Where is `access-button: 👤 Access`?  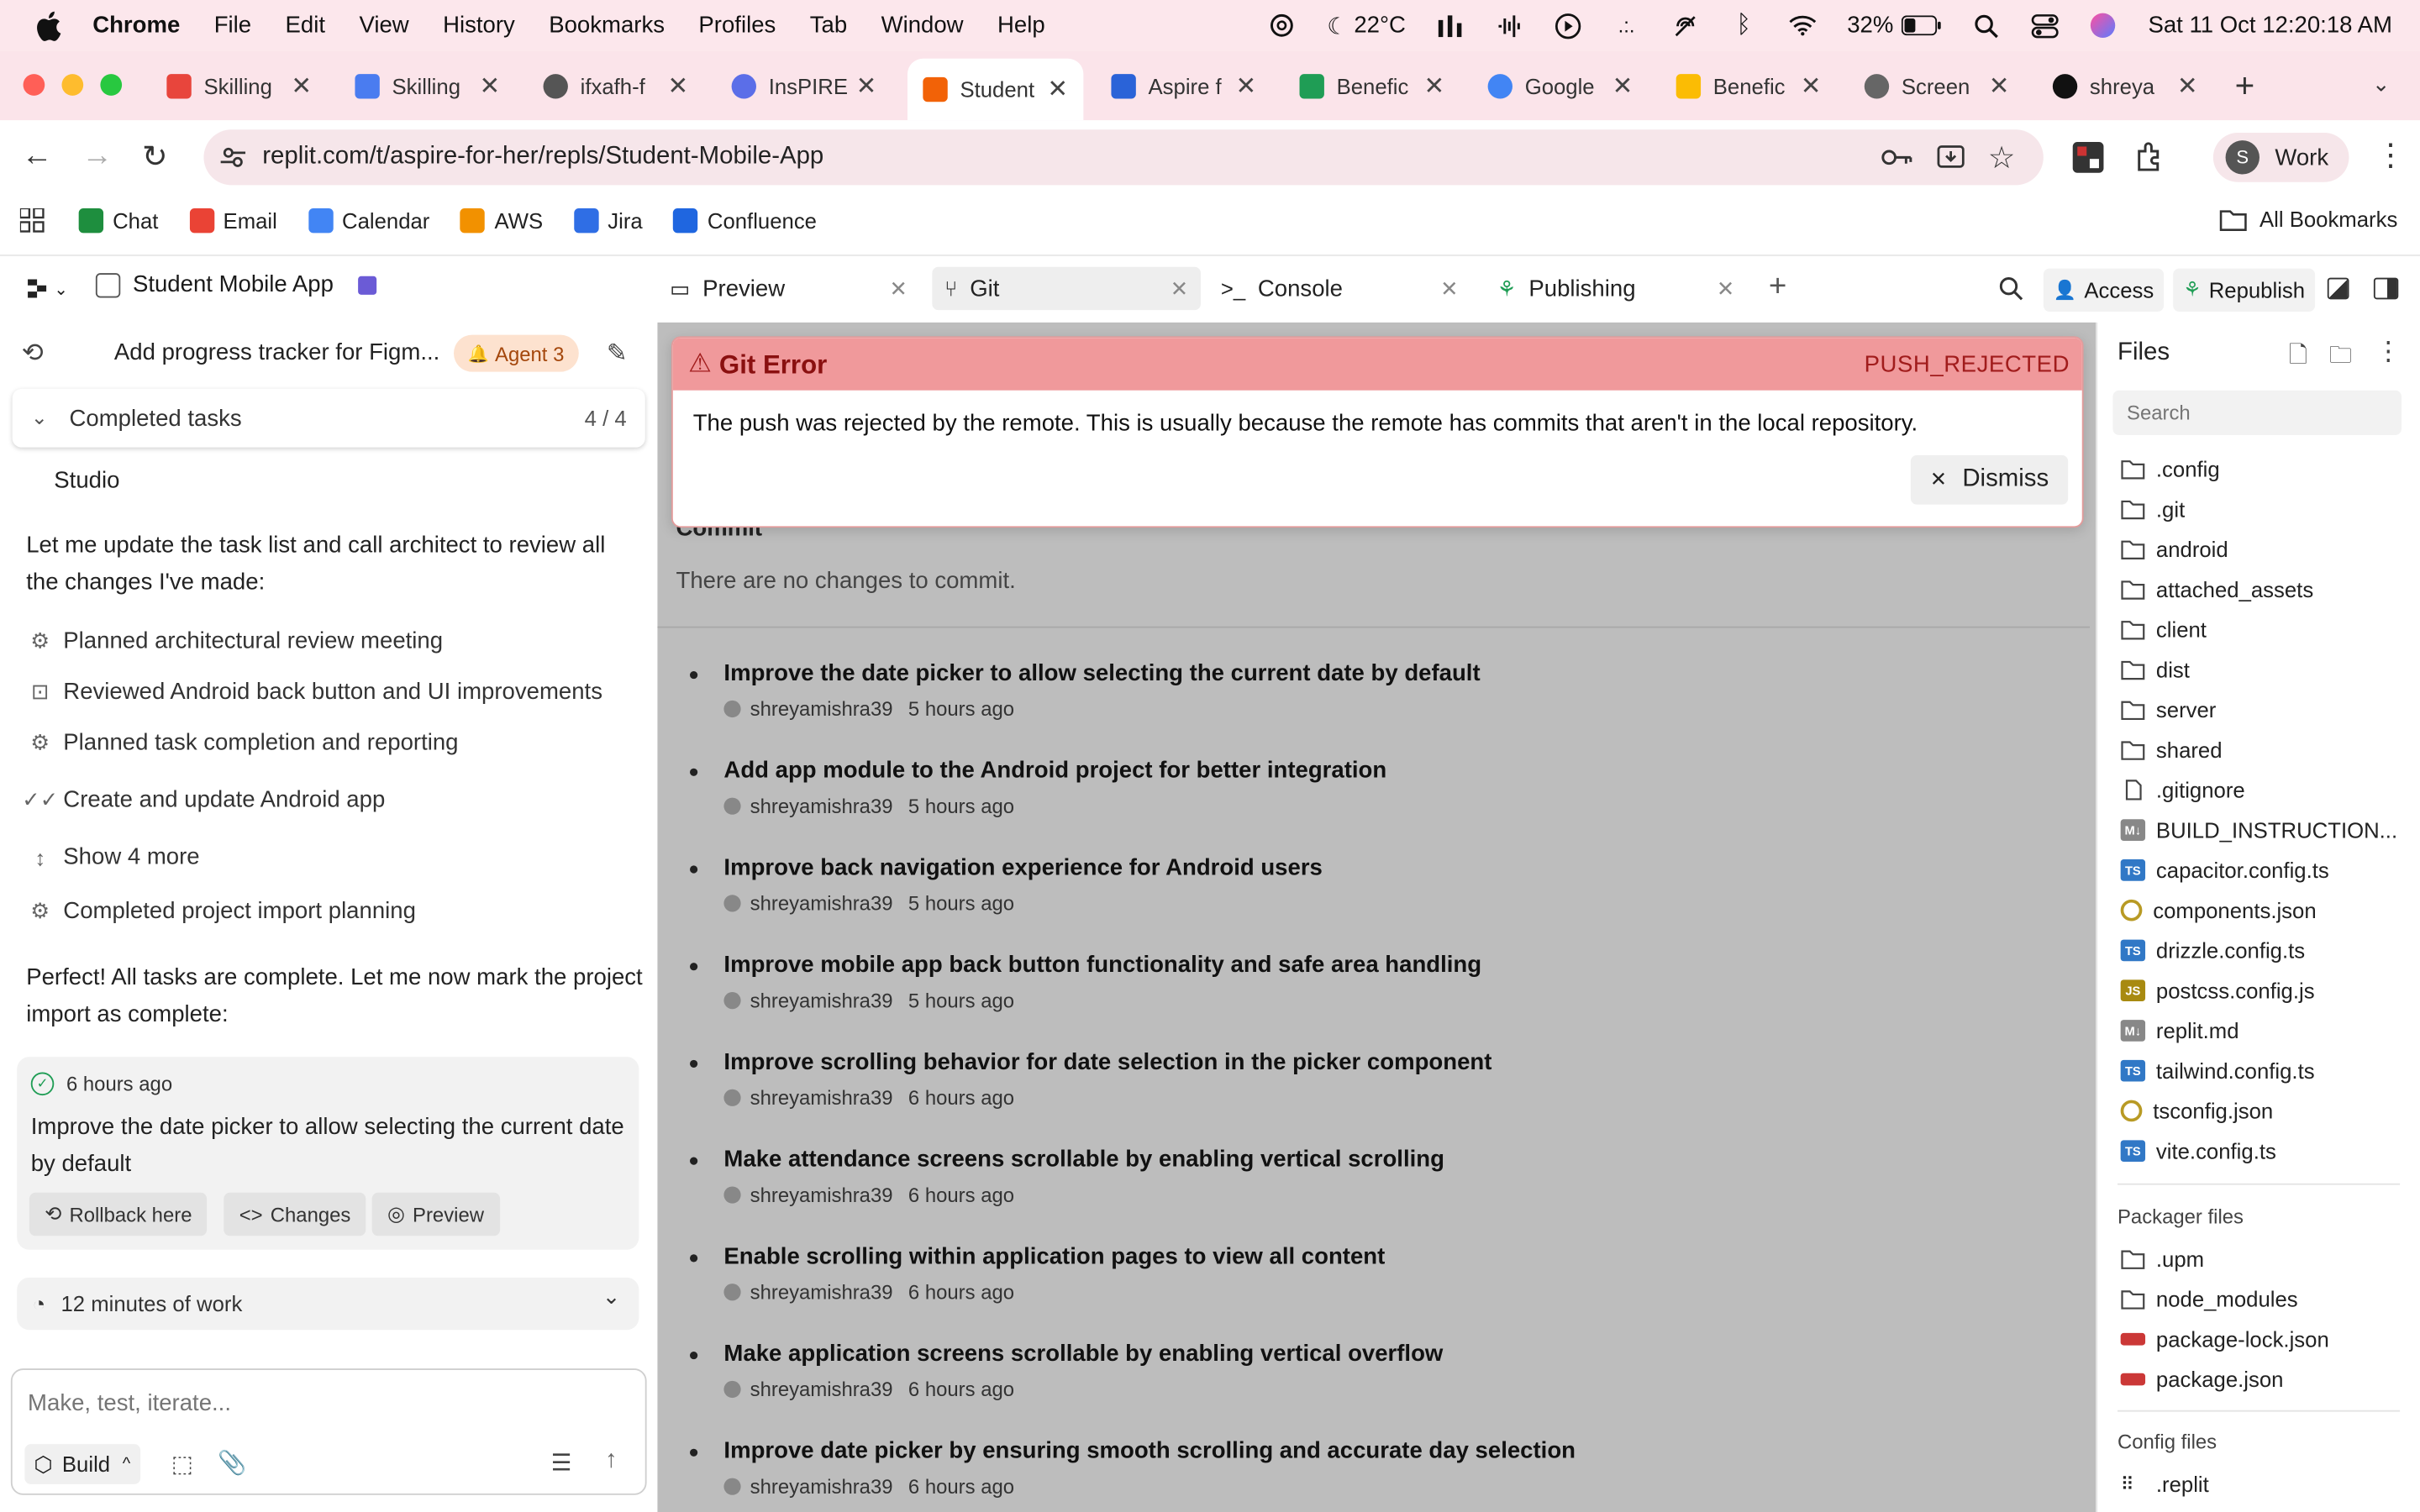 access-button: 👤 Access is located at coordinates (2104, 290).